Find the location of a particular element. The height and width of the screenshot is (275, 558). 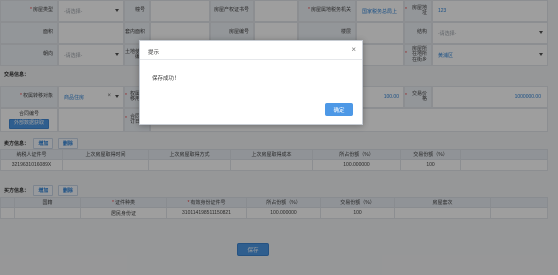

dialog-title: 提示 is located at coordinates (154, 53).